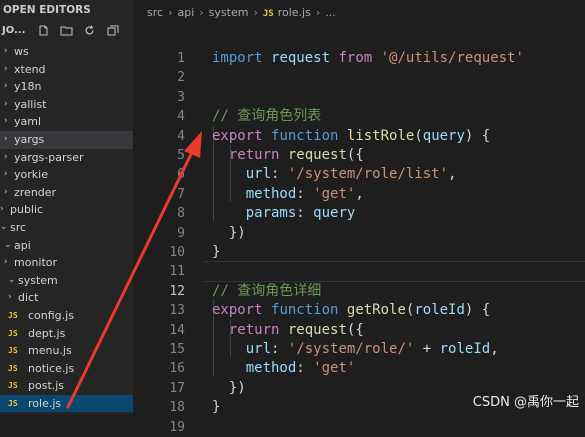 Image resolution: width=585 pixels, height=437 pixels. Describe the element at coordinates (66, 30) in the screenshot. I see `new-folder-icon` at that location.